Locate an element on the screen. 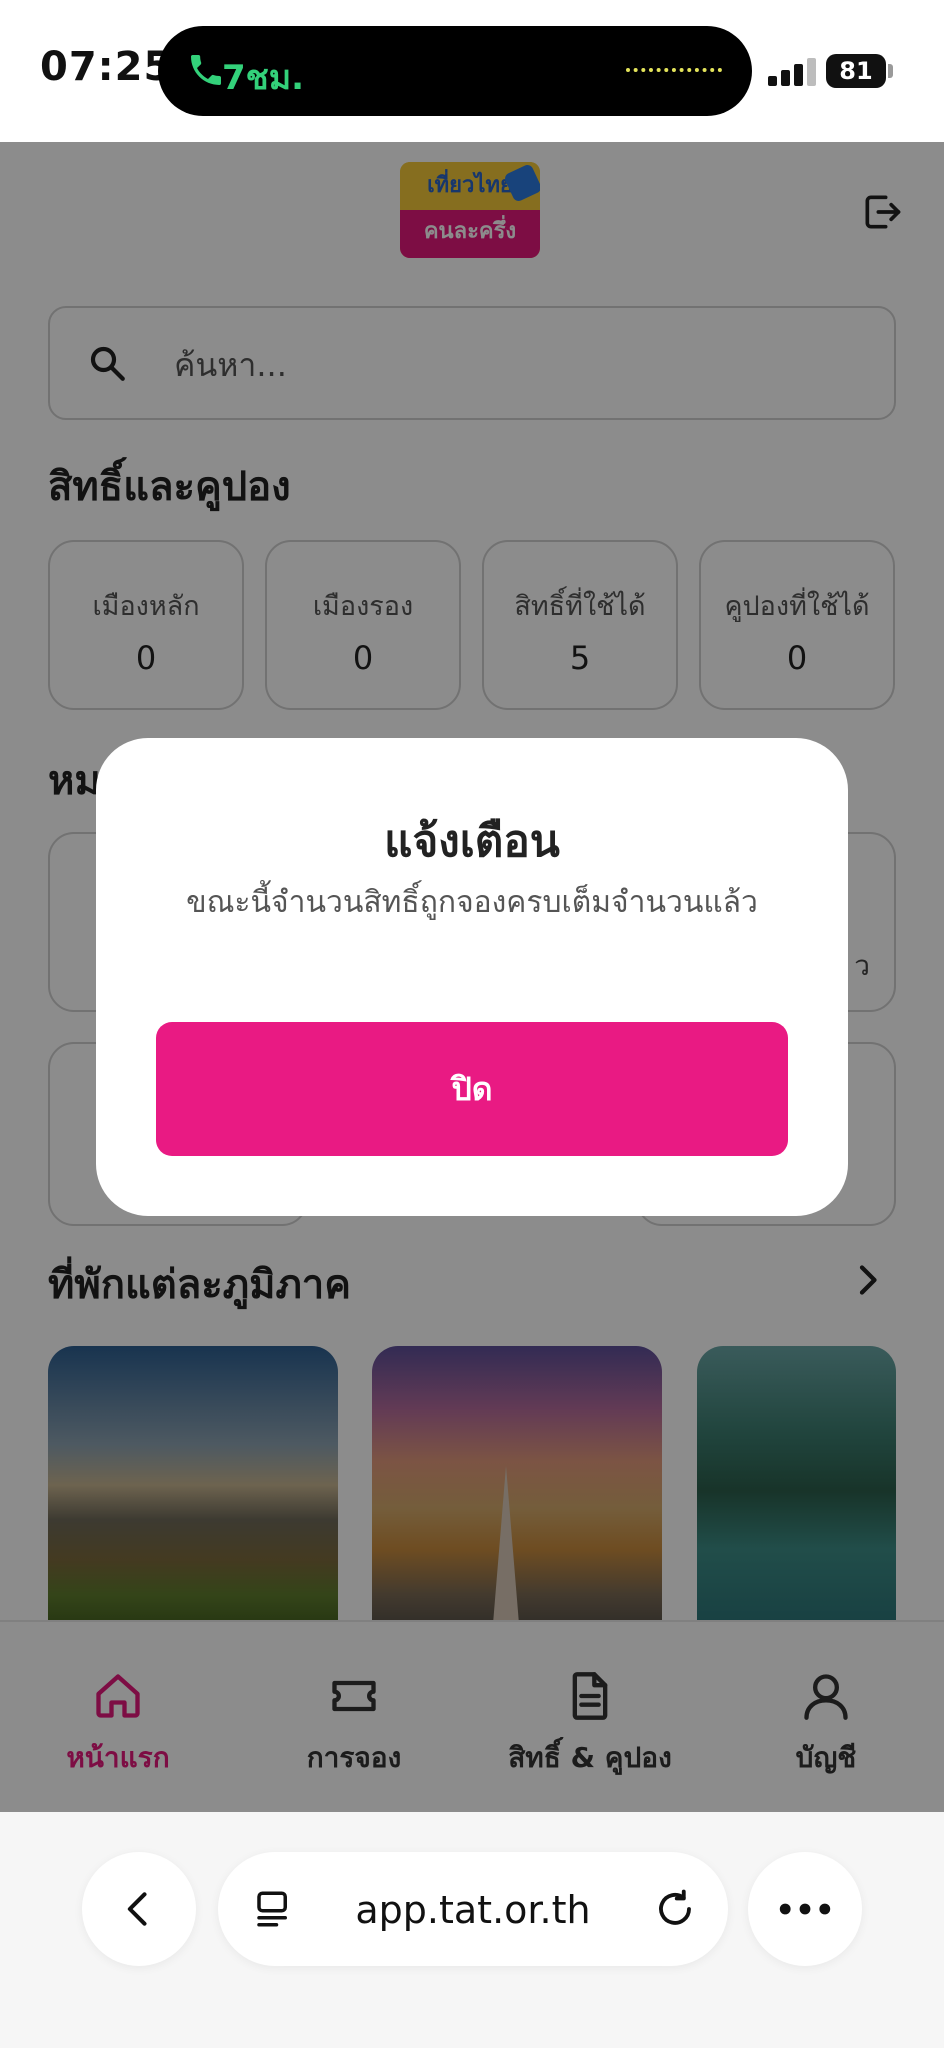  call-duration: 7ชม. is located at coordinates (263, 78).